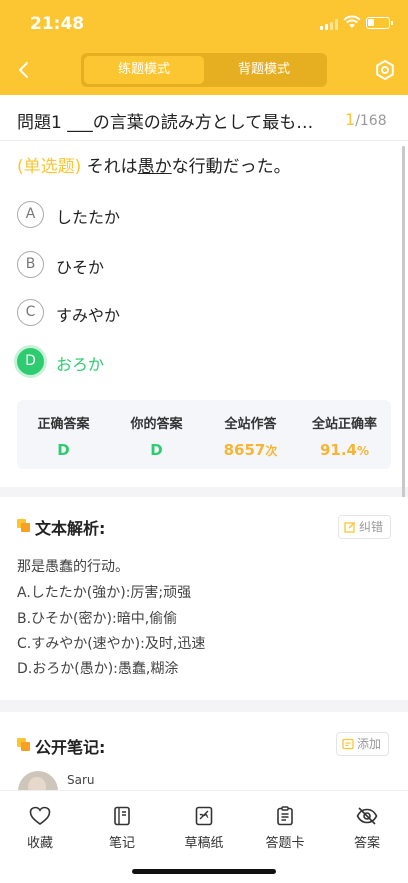 This screenshot has width=408, height=883. I want to click on analysis-title: 文本解析:, so click(70, 528).